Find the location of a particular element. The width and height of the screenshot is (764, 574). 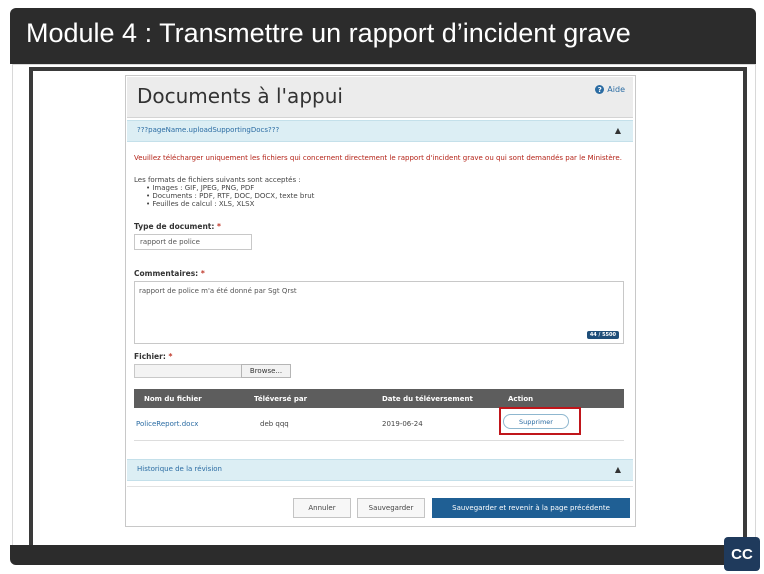

column-header-uploaded-by: Téléversé par is located at coordinates (281, 399).